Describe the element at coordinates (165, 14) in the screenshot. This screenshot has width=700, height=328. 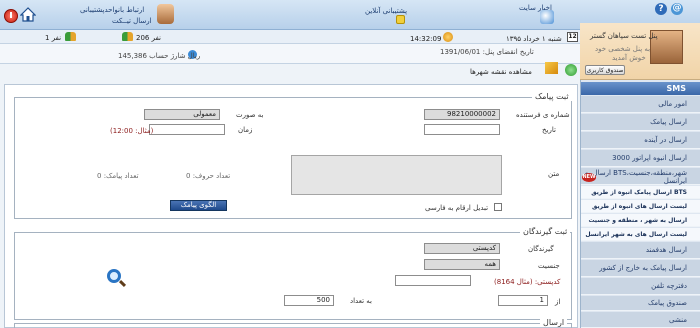
I see `user-avatar` at that location.